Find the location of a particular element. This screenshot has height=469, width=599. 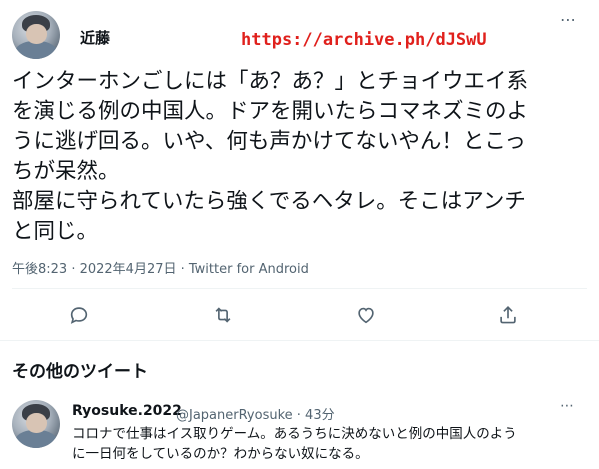

archive-url-overlay: https://archive.ph/dJSwU is located at coordinates (364, 40).